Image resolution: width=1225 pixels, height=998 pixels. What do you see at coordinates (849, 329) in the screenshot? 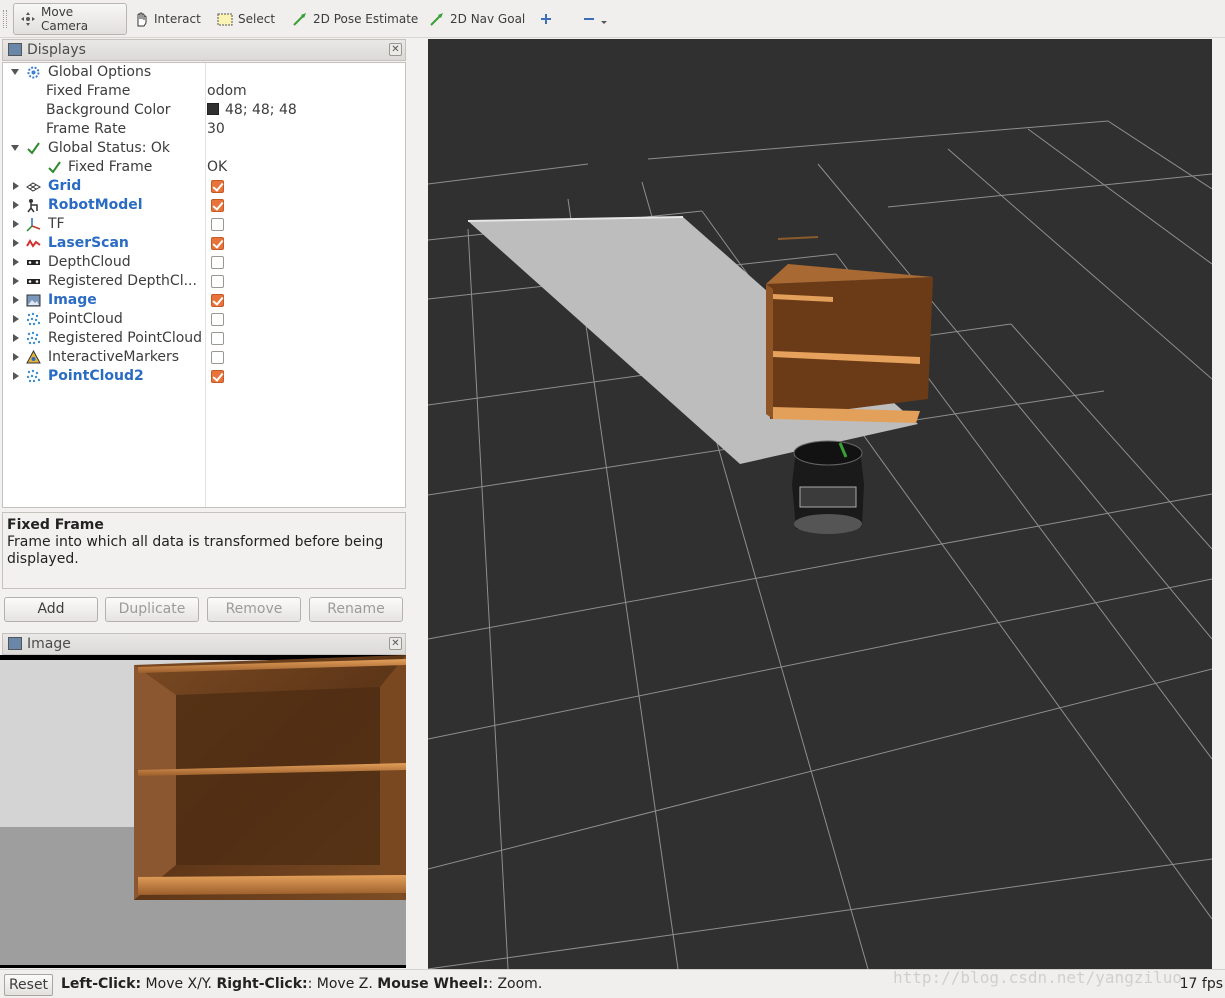
I see `bookshelf-model` at bounding box center [849, 329].